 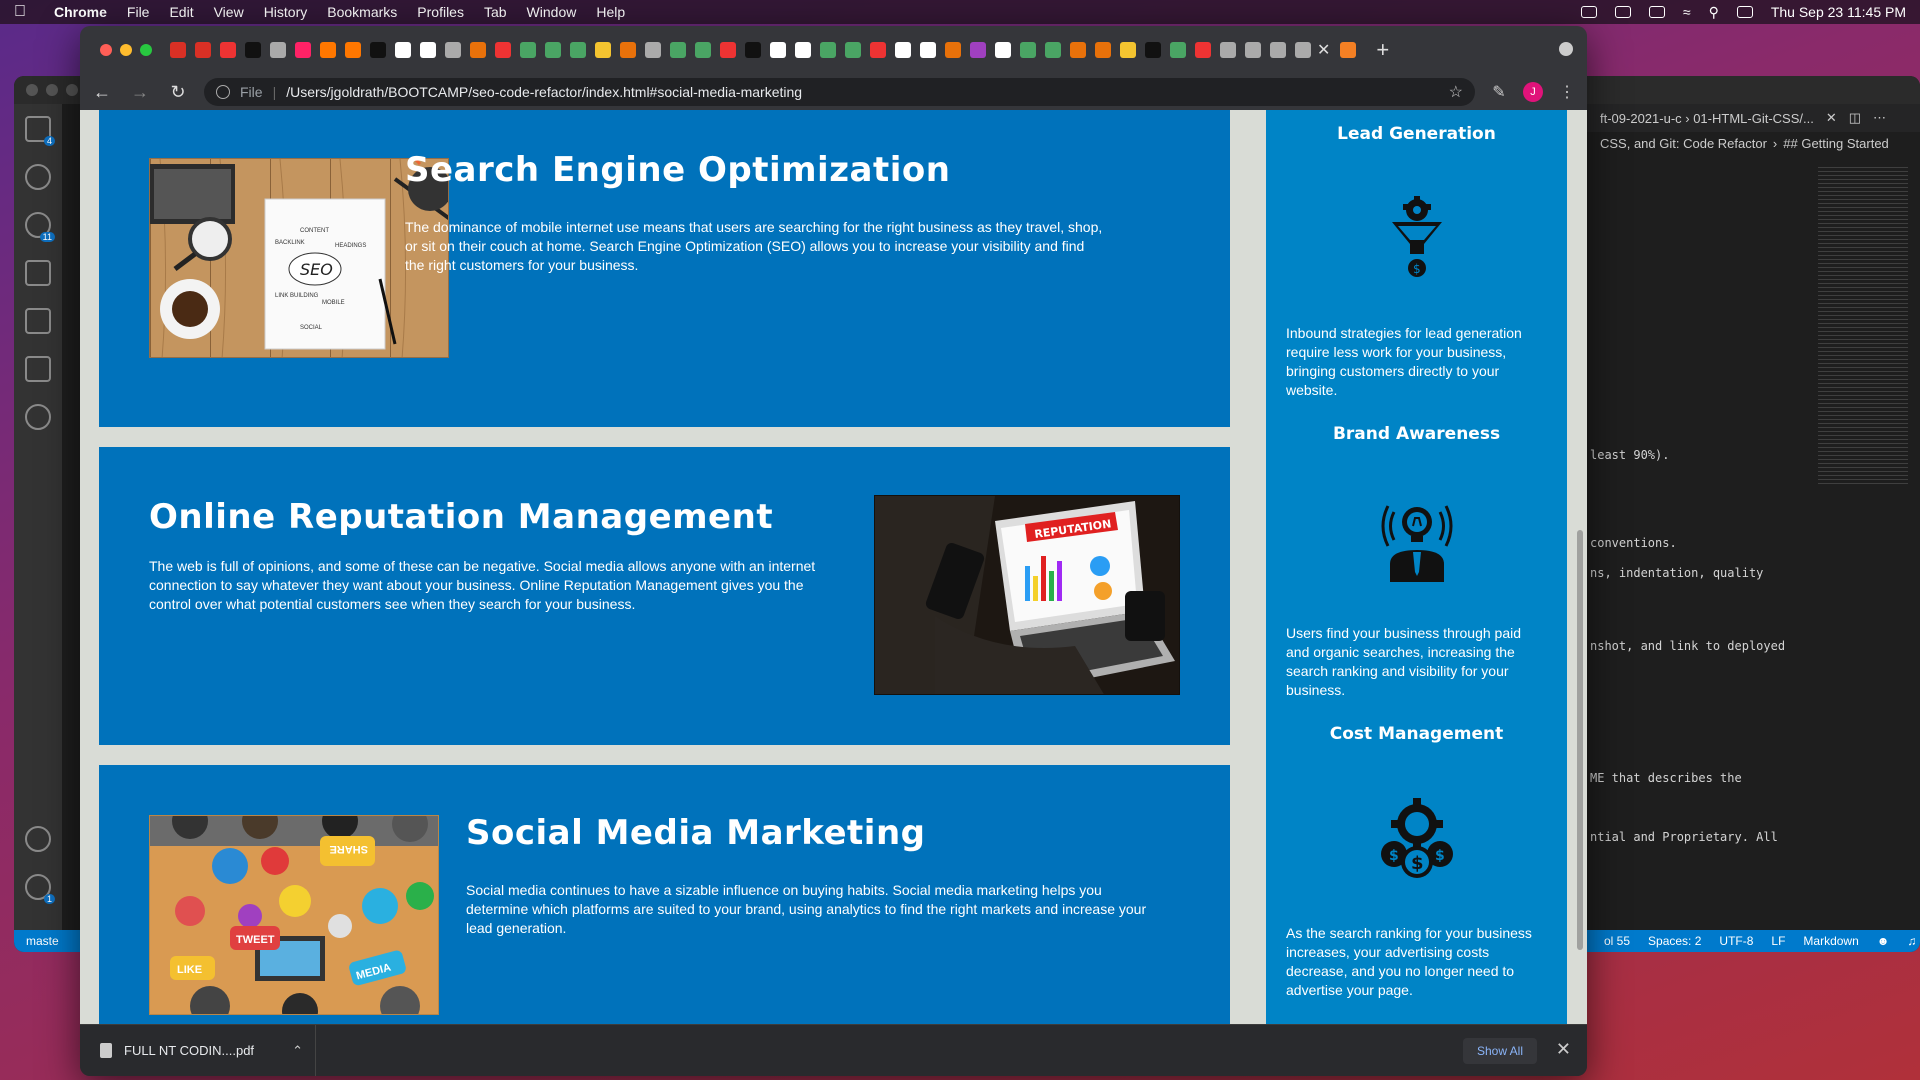 I want to click on code-line: ns, indentation, quality, so click(x=1676, y=573).